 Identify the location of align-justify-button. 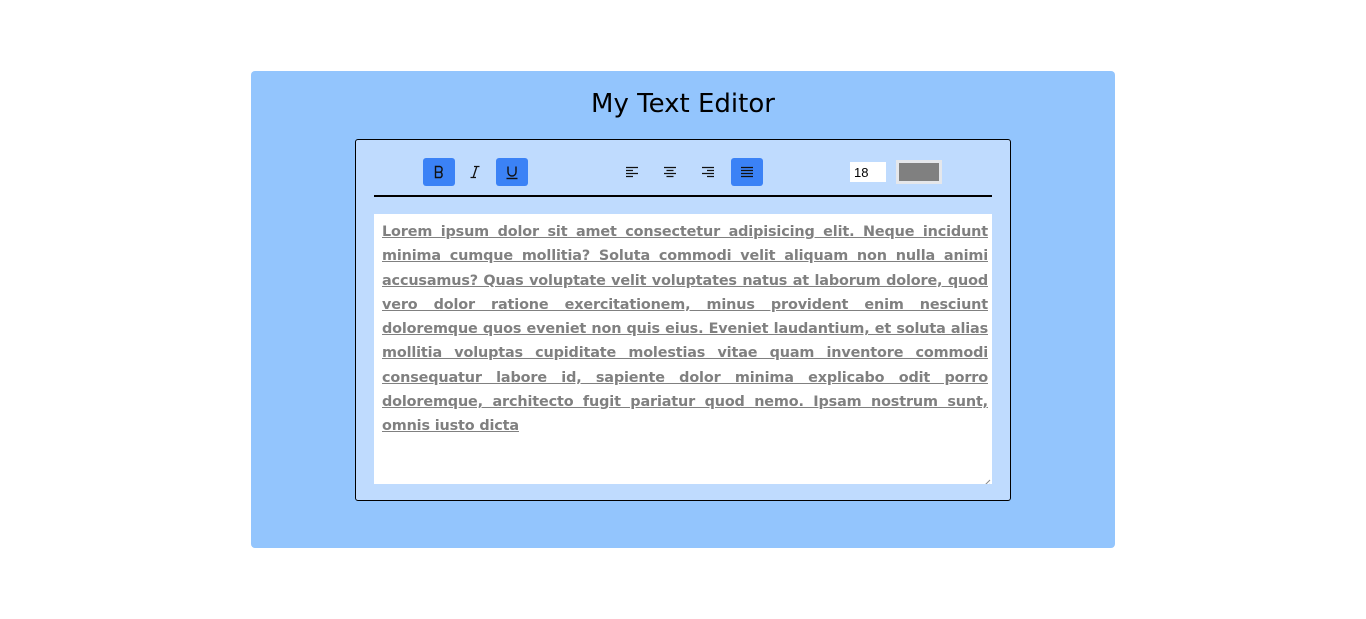
(747, 172).